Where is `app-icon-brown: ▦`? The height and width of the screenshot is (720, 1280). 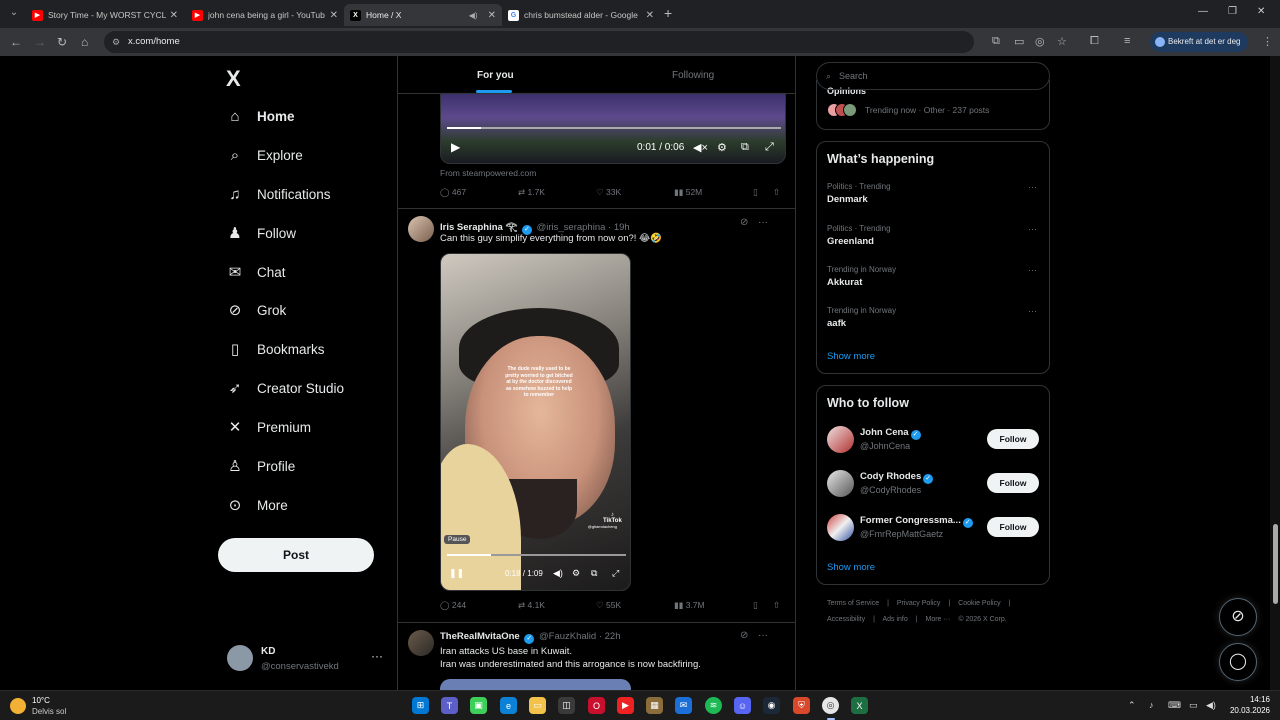 app-icon-brown: ▦ is located at coordinates (654, 705).